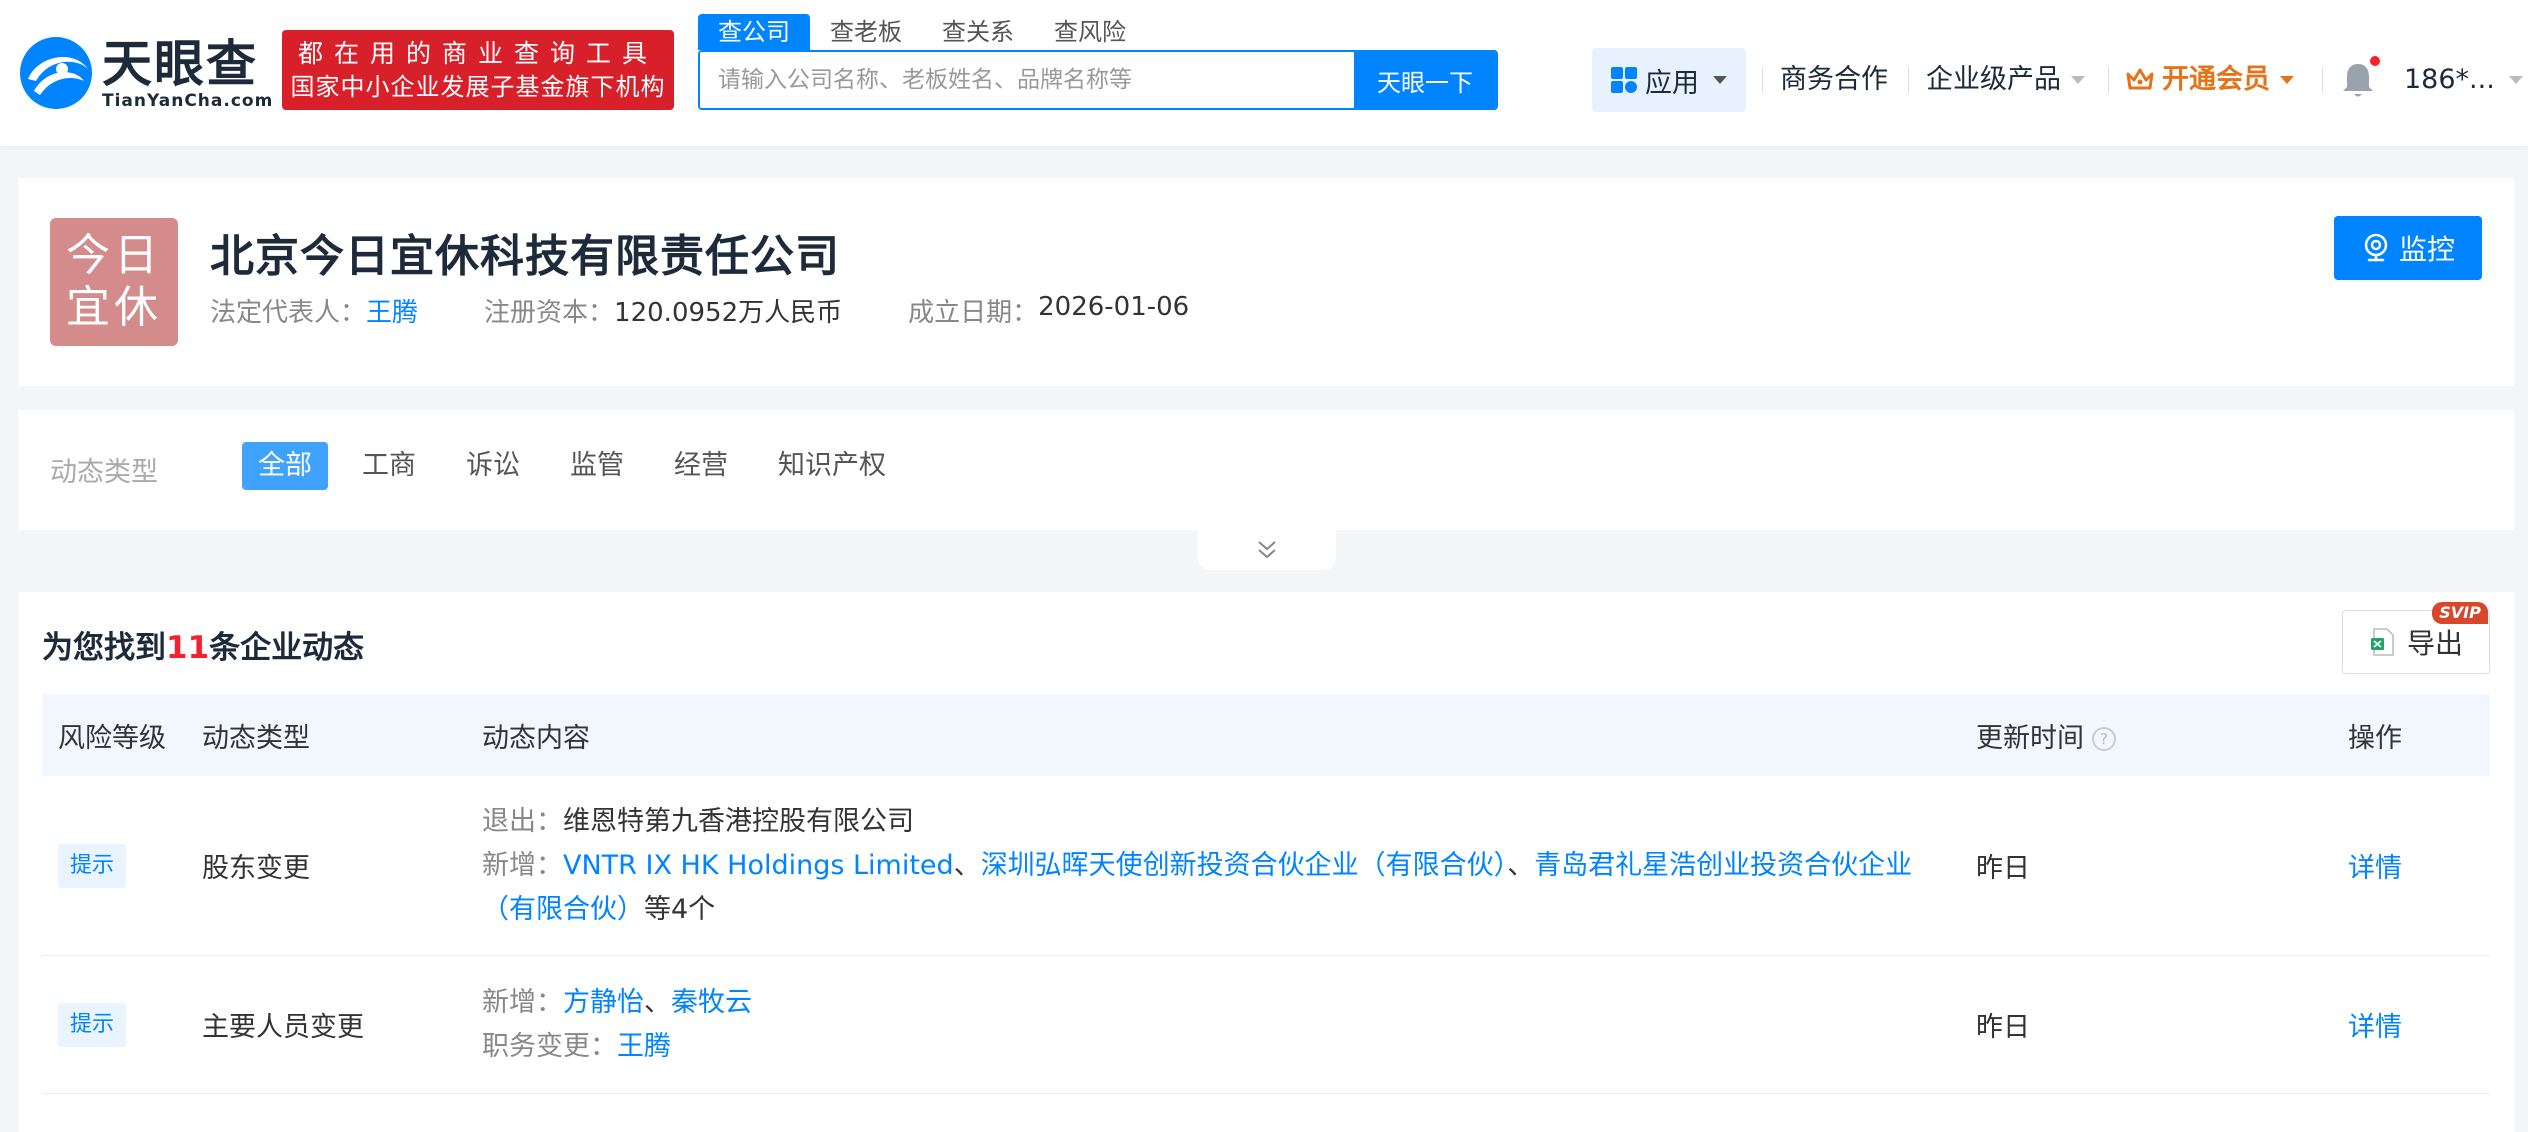 The width and height of the screenshot is (2528, 1132). What do you see at coordinates (832, 466) in the screenshot?
I see `filter-tab-ip: 知识产权` at bounding box center [832, 466].